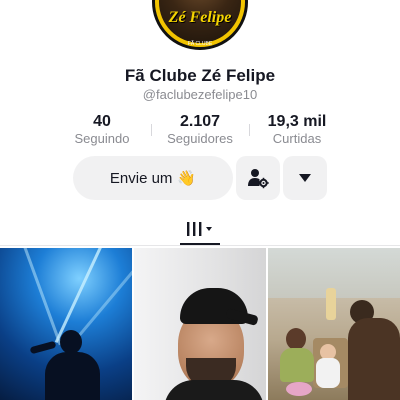  Describe the element at coordinates (141, 178) in the screenshot. I see `send-message-label: Envie um` at that location.